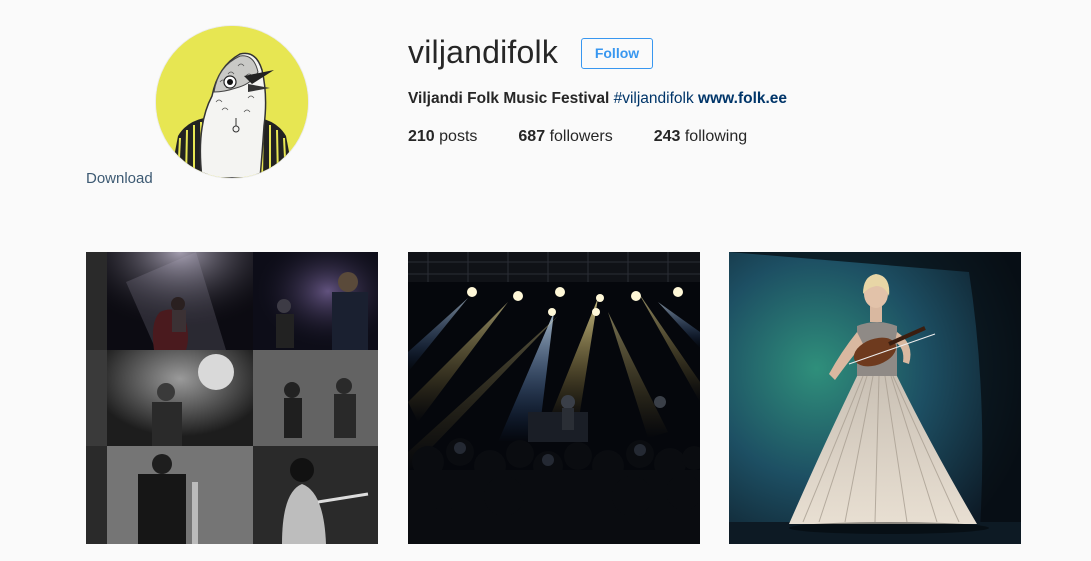 The width and height of the screenshot is (1091, 561). What do you see at coordinates (716, 136) in the screenshot?
I see `following-count-label: following` at bounding box center [716, 136].